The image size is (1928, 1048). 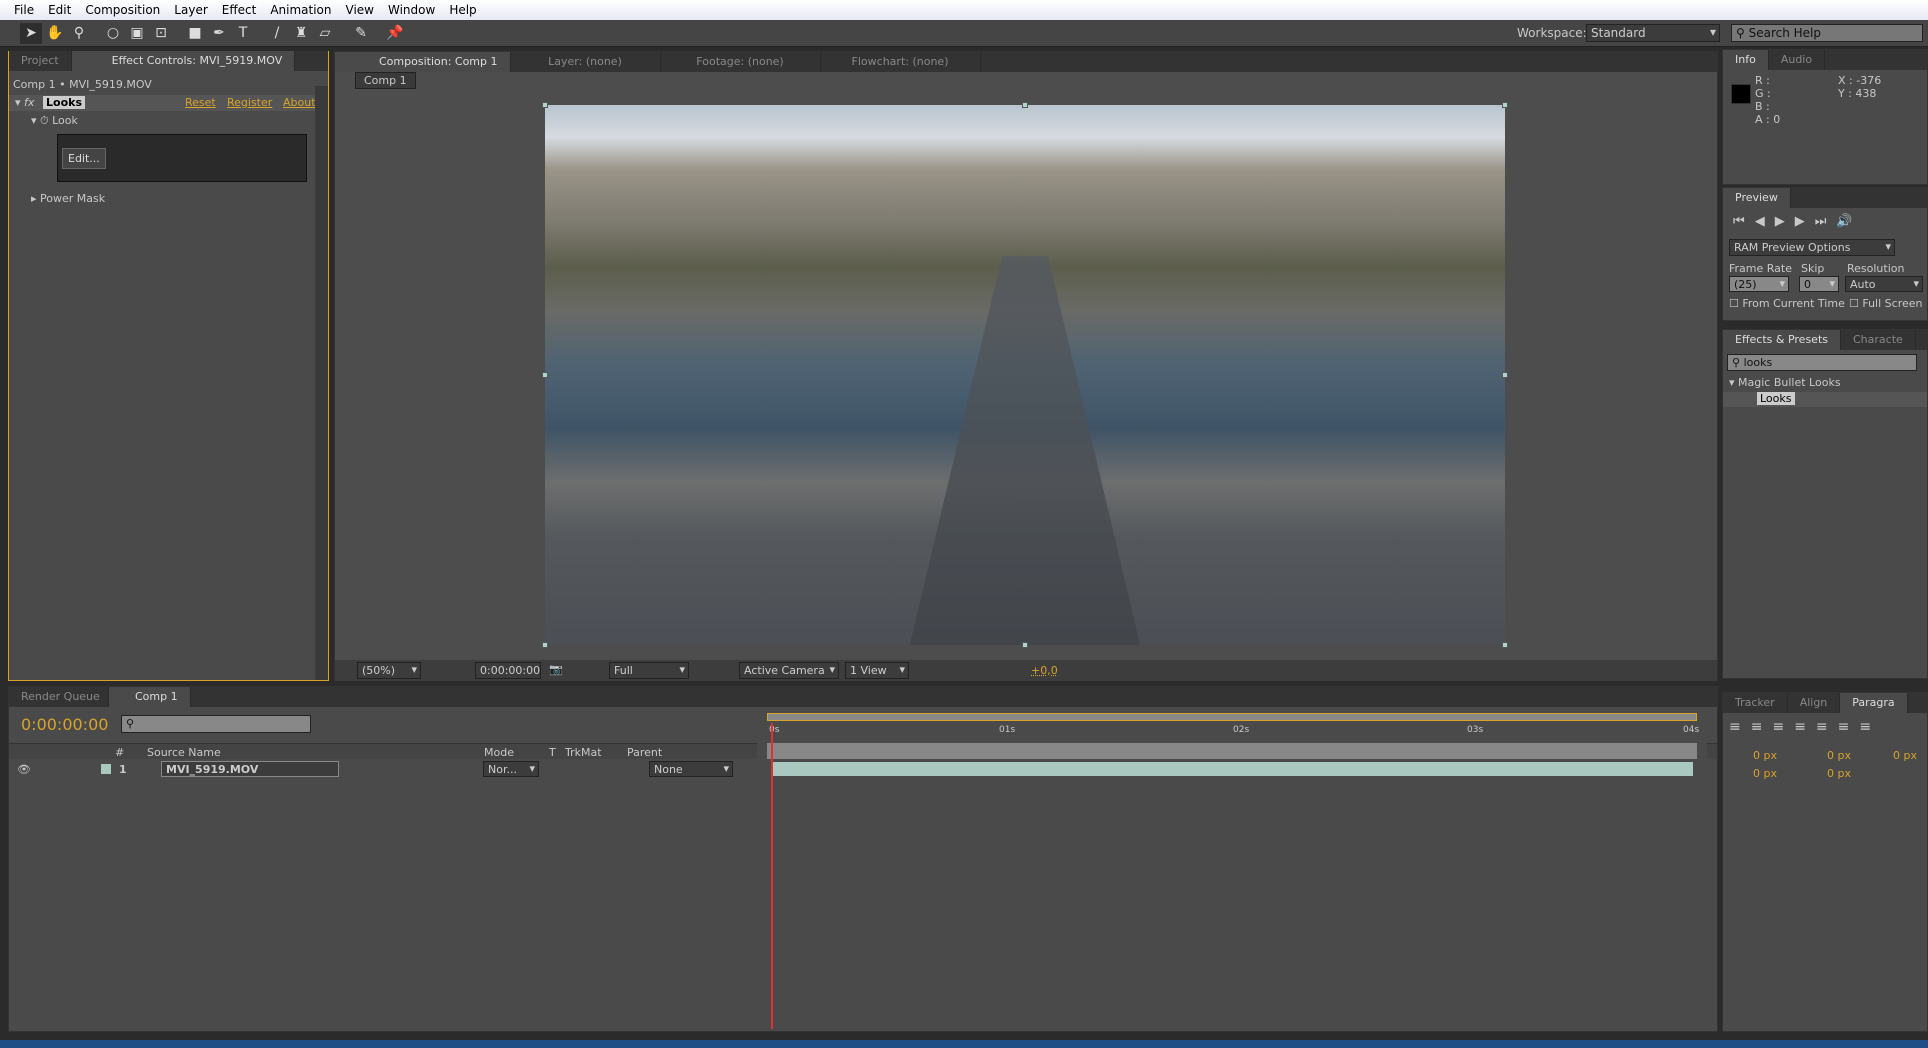 I want to click on frame-rate-dropdown: (25), so click(x=1759, y=284).